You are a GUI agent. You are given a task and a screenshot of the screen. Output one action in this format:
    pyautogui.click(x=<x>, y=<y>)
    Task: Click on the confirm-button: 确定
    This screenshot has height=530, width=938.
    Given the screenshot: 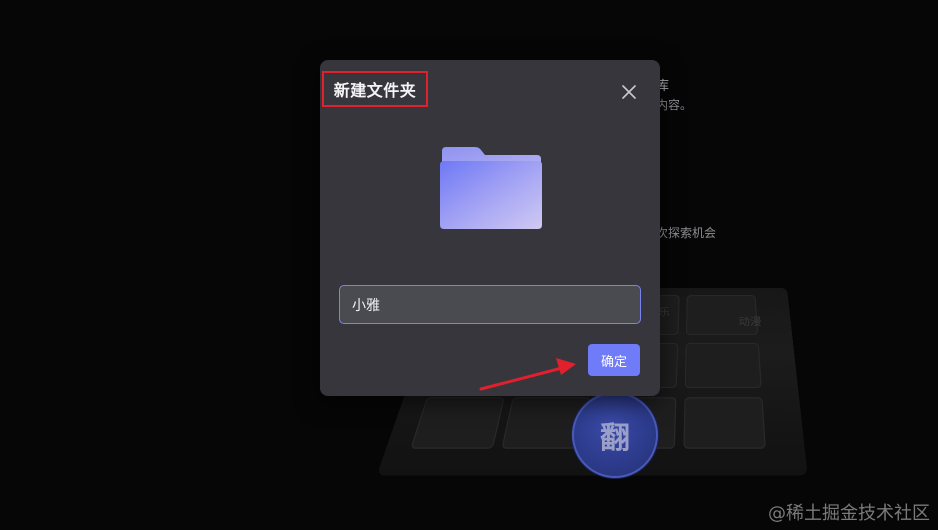 What is the action you would take?
    pyautogui.click(x=614, y=360)
    